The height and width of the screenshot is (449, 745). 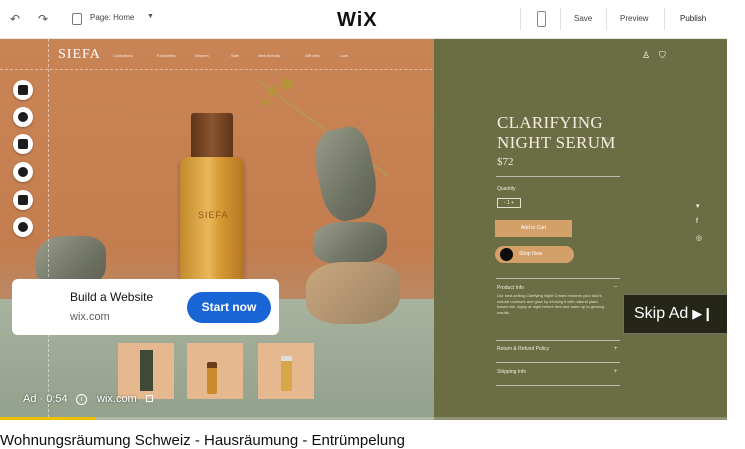 What do you see at coordinates (662, 55) in the screenshot?
I see `cart-icon: ⛉` at bounding box center [662, 55].